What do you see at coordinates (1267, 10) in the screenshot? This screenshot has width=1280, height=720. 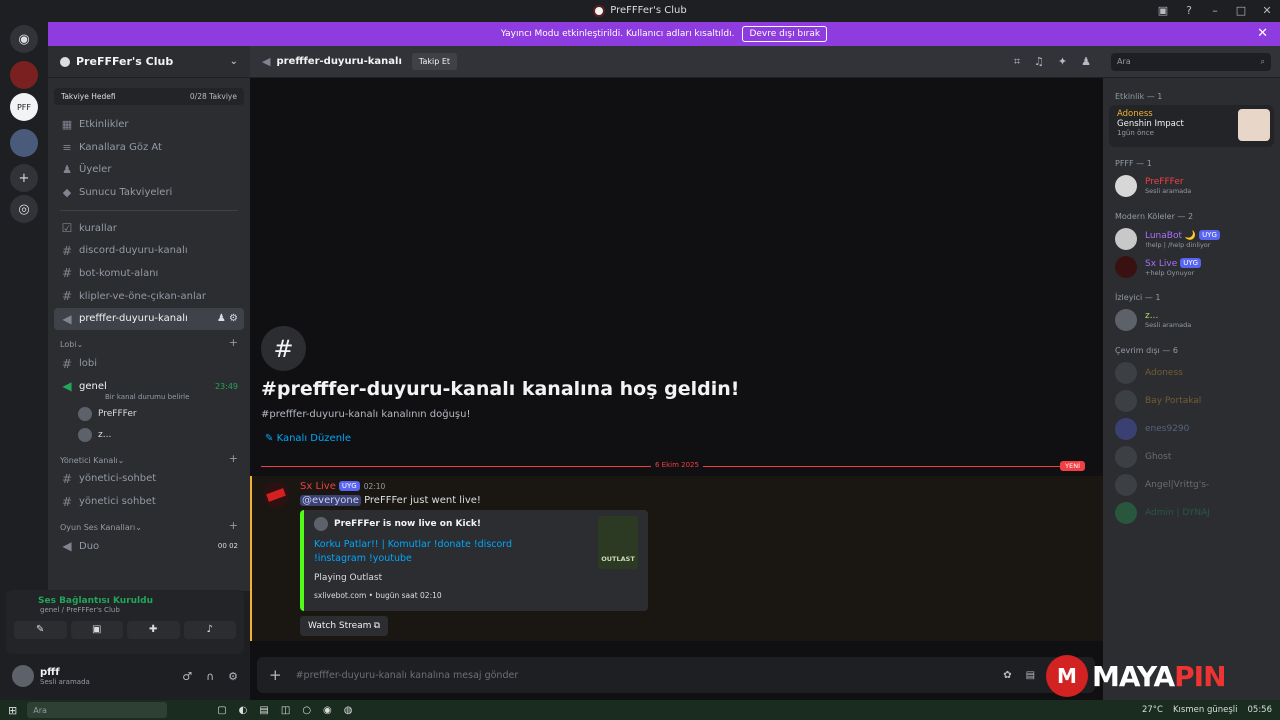 I see `close-window-button: ✕` at bounding box center [1267, 10].